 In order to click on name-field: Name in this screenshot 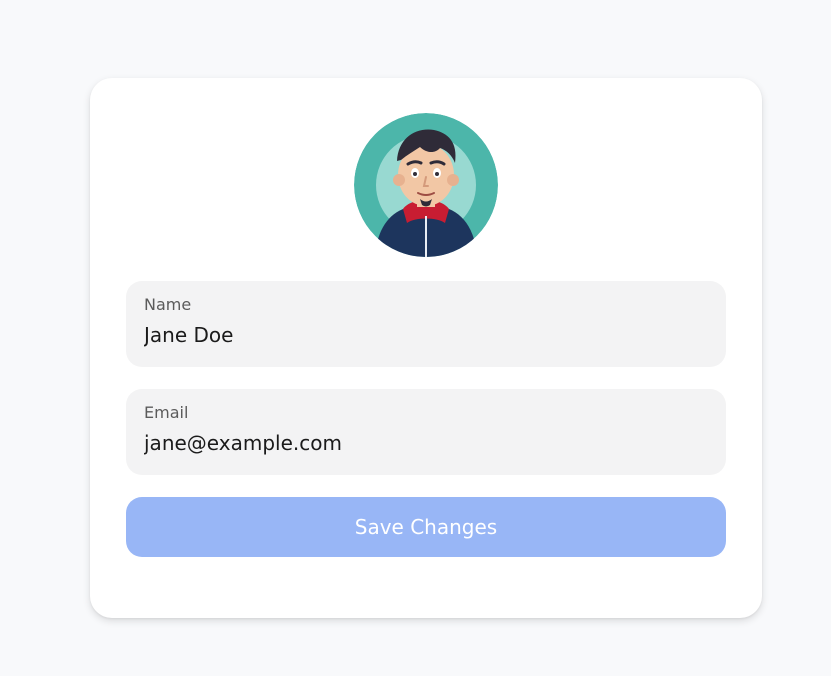, I will do `click(426, 324)`.